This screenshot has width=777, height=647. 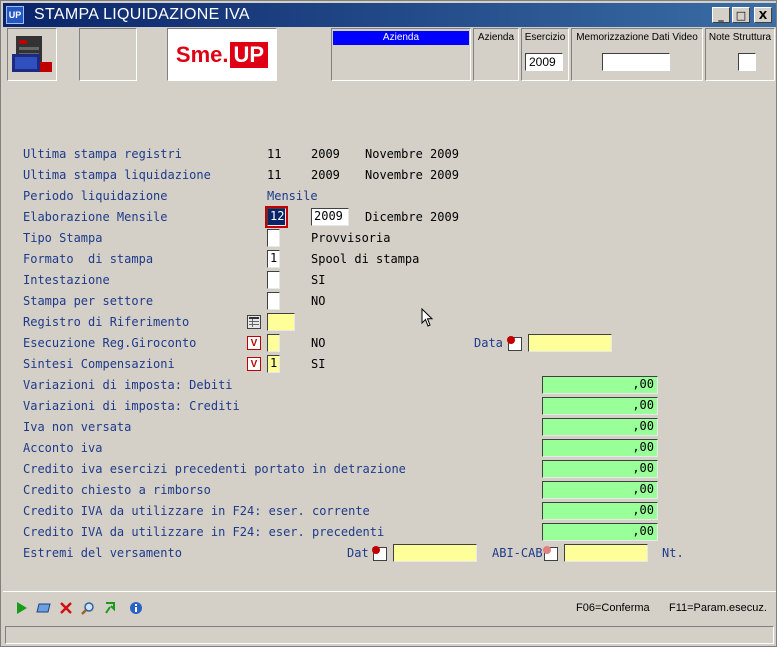 What do you see at coordinates (318, 364) in the screenshot?
I see `value-sintesi-text: SI` at bounding box center [318, 364].